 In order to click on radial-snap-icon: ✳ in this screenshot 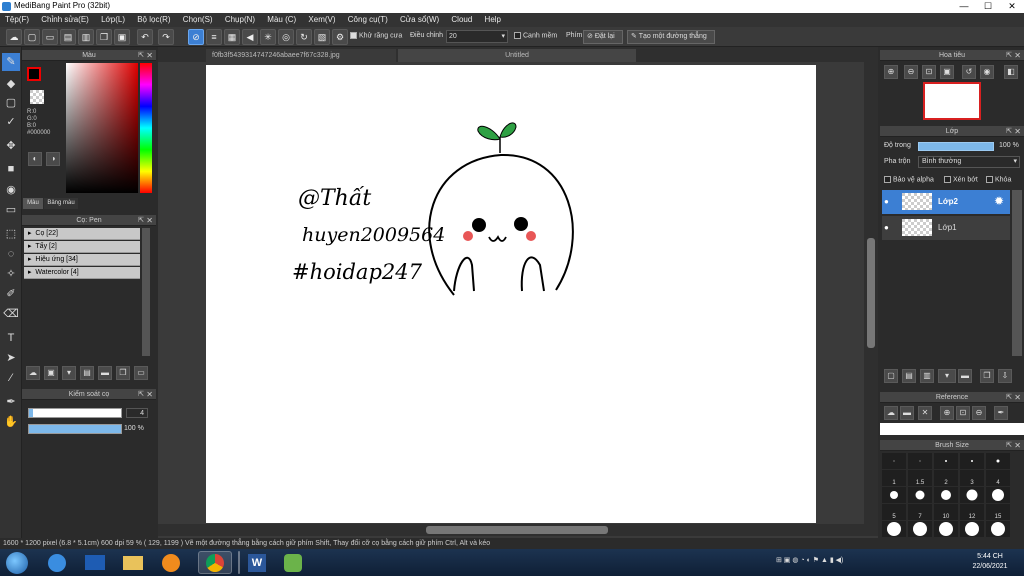, I will do `click(268, 37)`.